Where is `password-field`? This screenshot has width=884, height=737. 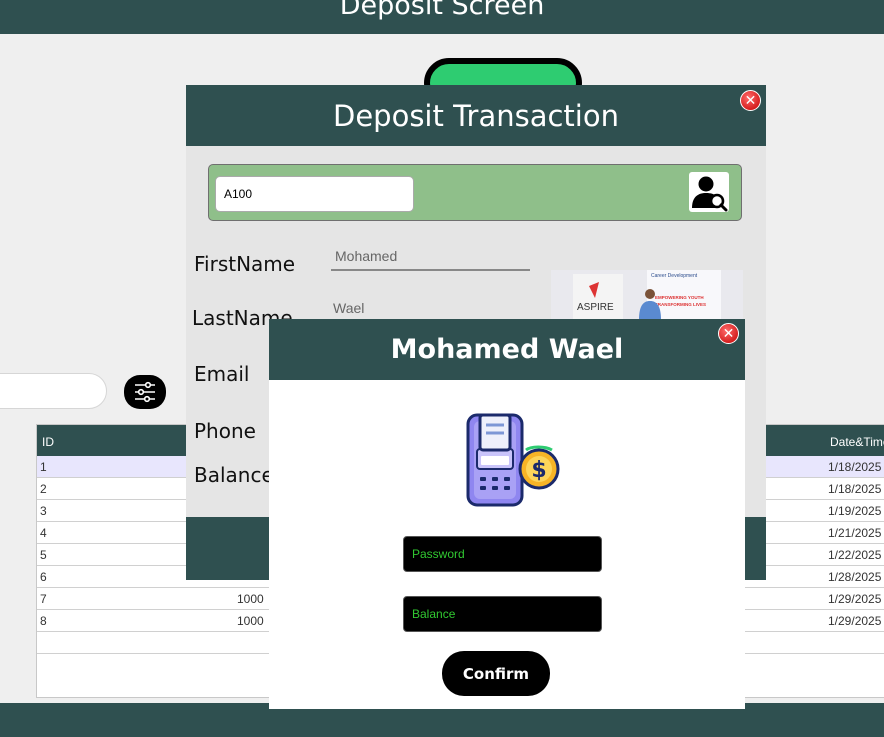 password-field is located at coordinates (502, 554).